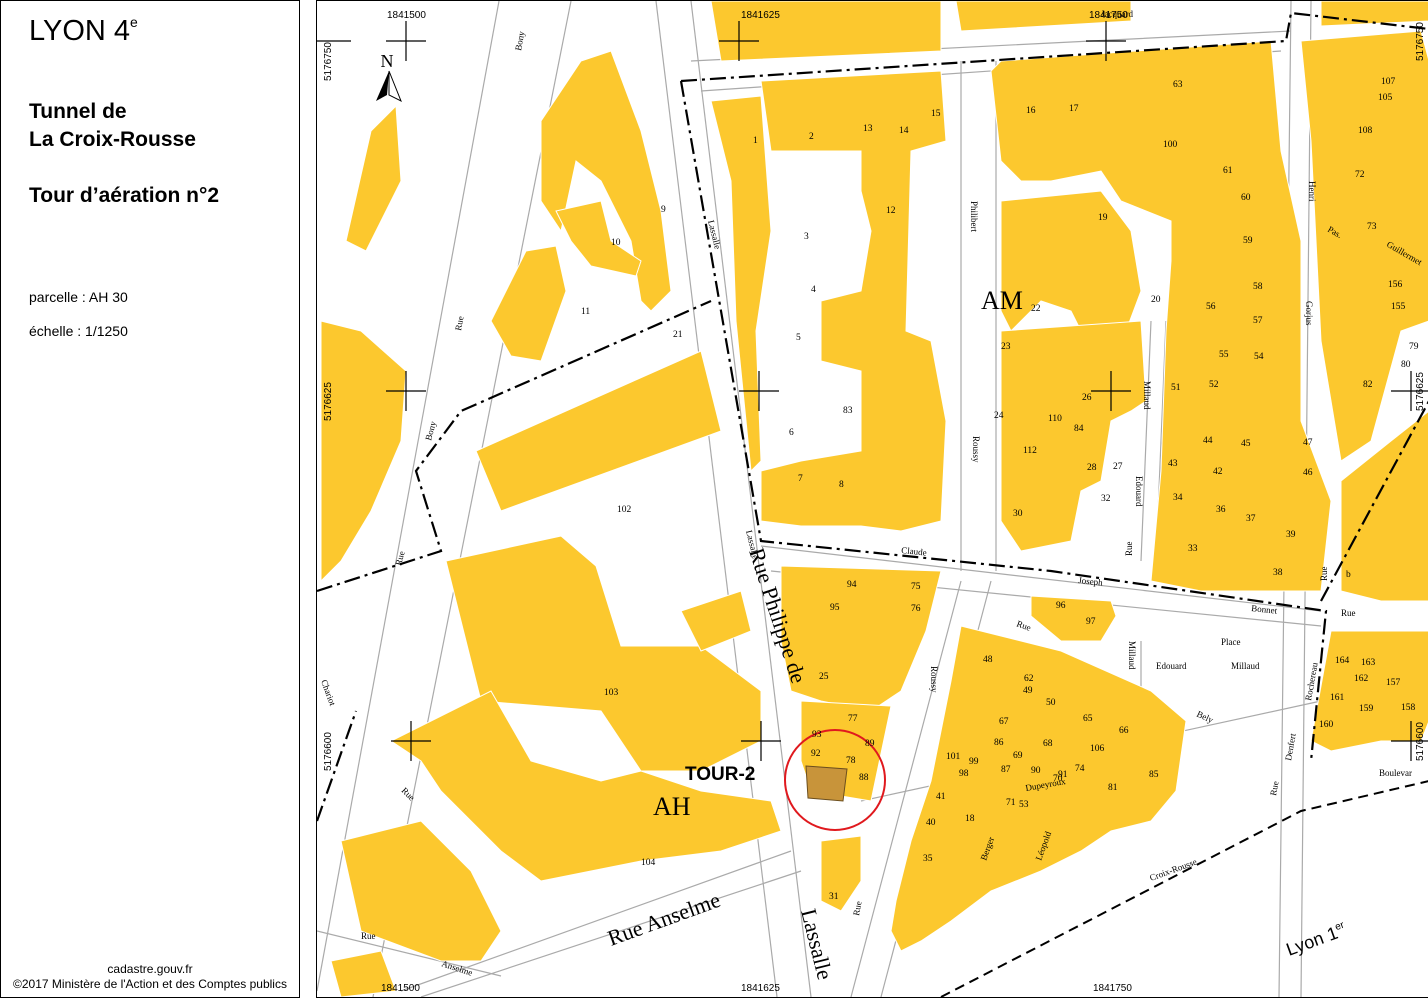  Describe the element at coordinates (1051, 703) in the screenshot. I see `parcel-number: 50` at that location.